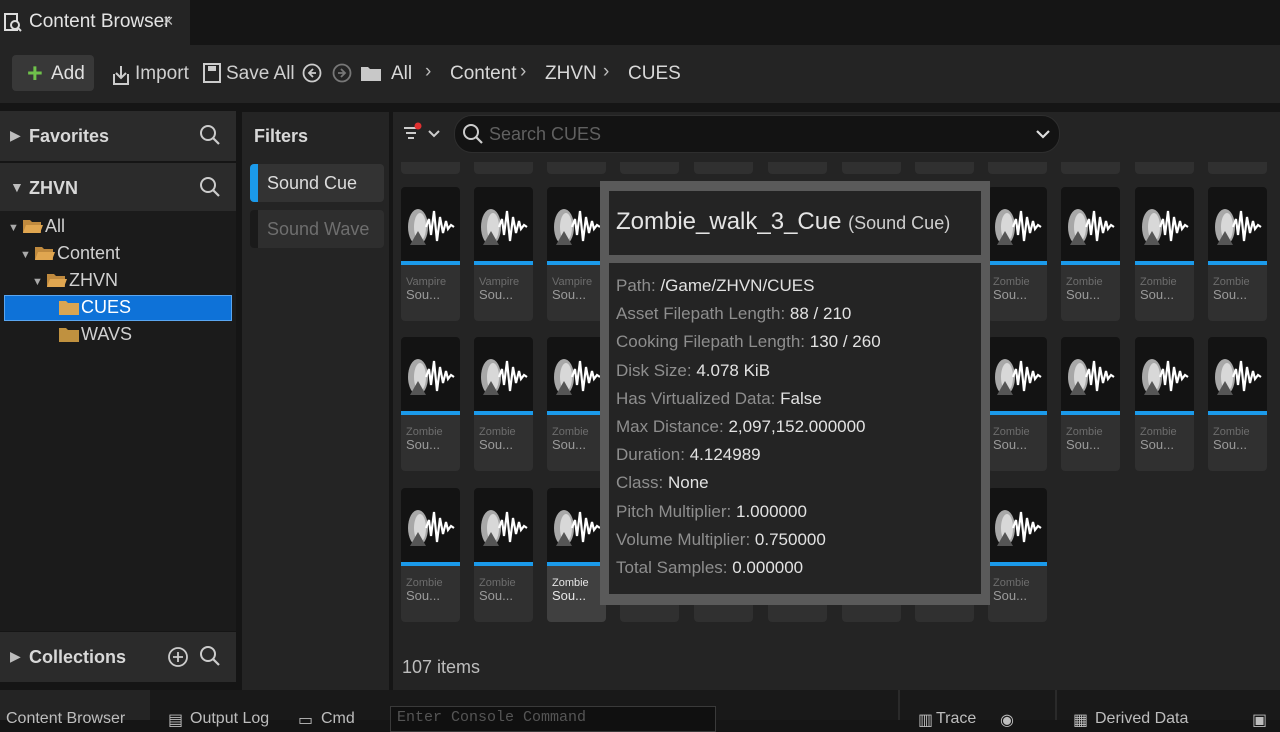 Image resolution: width=1280 pixels, height=732 pixels. What do you see at coordinates (733, 314) in the screenshot?
I see `tooltip-property: Asset Filepath Length: 88 / 210` at bounding box center [733, 314].